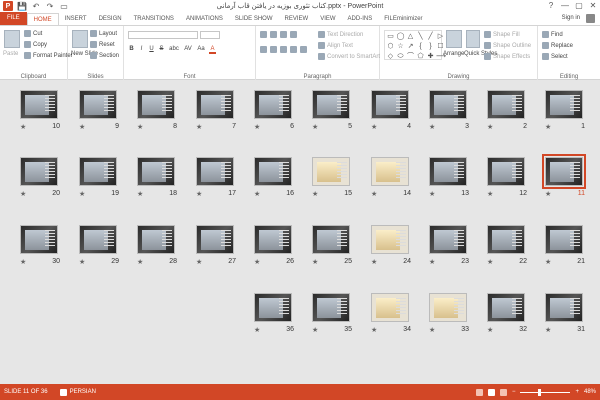  I want to click on select-button: Select, so click(555, 56).